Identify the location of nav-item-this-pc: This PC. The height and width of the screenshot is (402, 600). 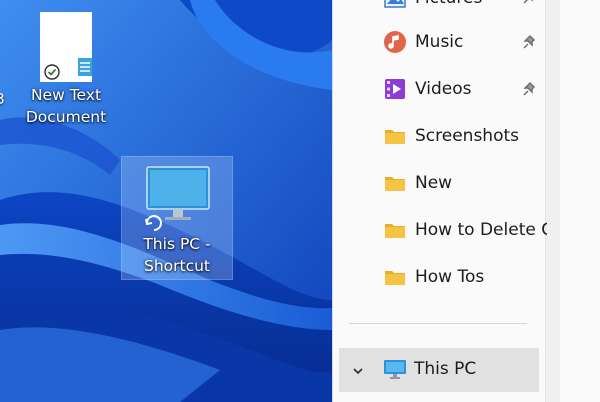
(439, 370).